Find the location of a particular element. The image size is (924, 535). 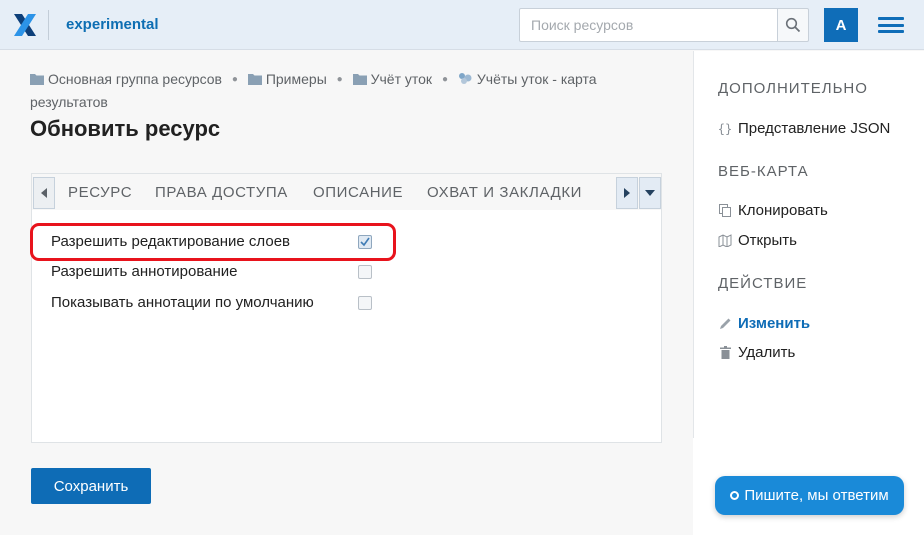

highlight-outline is located at coordinates (213, 242).